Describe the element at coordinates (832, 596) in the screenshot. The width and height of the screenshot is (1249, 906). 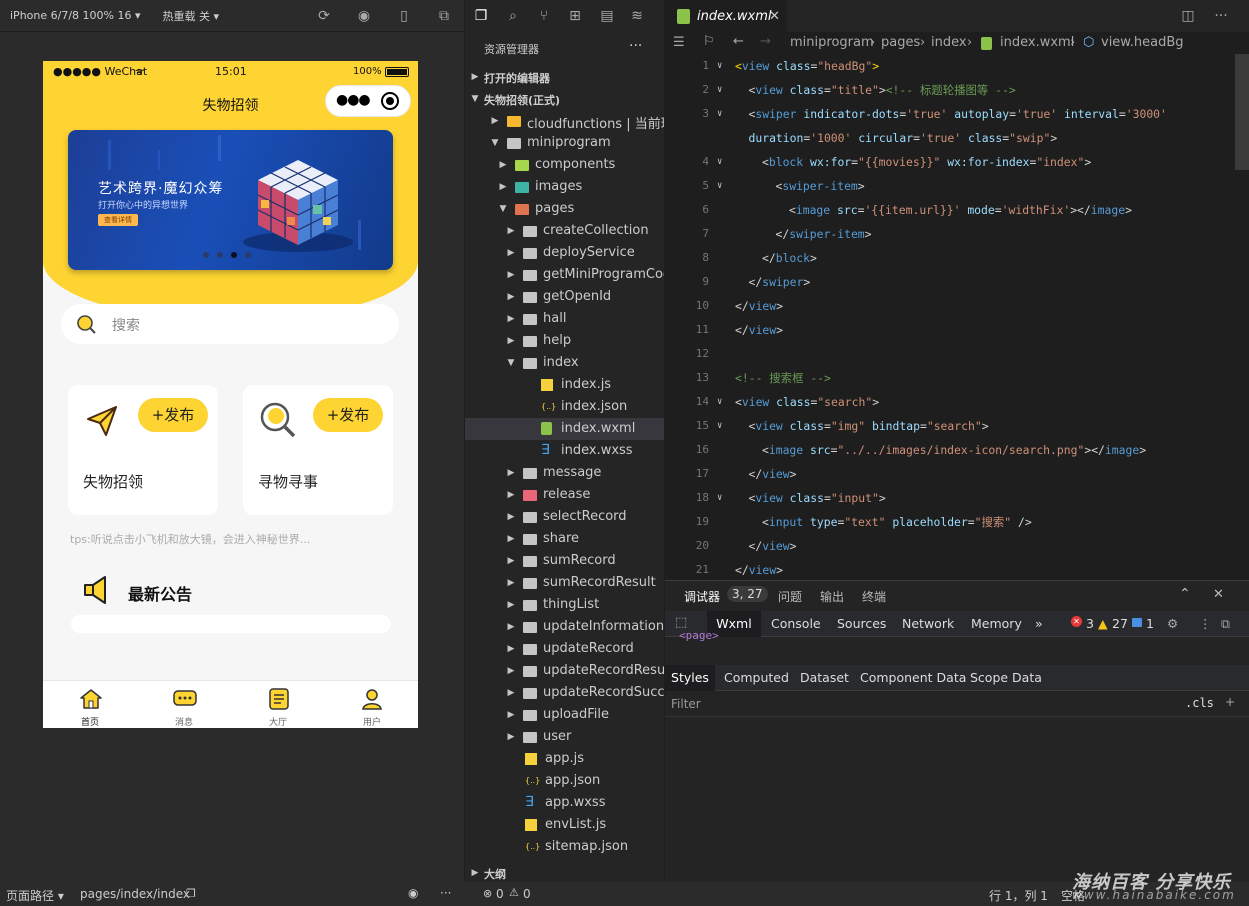
I see `output-tab: 输出` at that location.